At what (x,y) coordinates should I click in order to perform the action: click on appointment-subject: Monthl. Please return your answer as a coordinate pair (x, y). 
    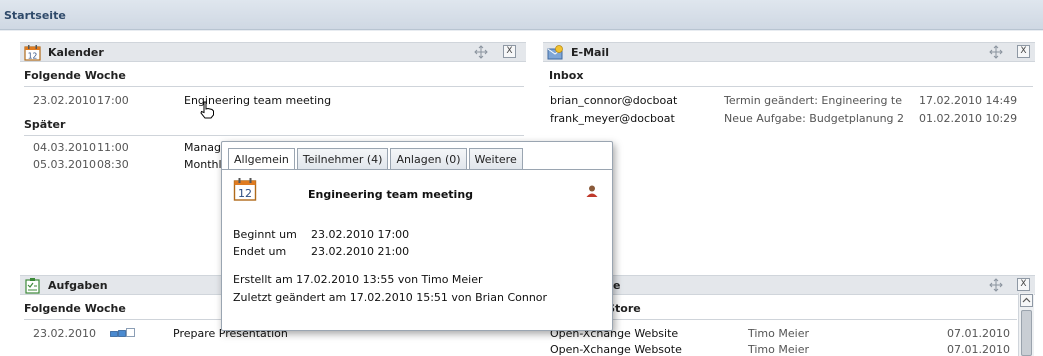
    Looking at the image, I should click on (203, 164).